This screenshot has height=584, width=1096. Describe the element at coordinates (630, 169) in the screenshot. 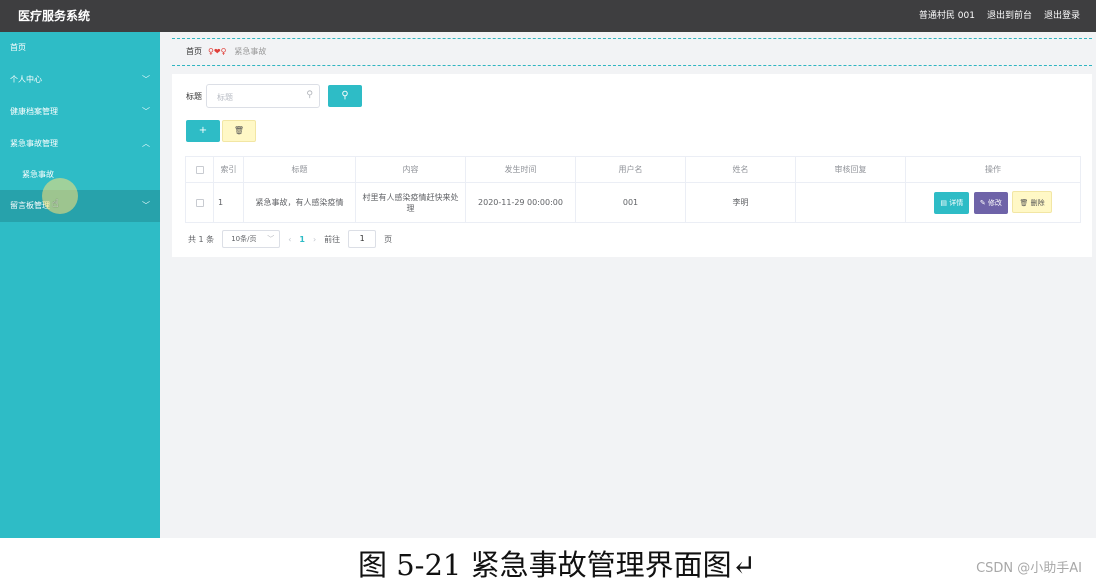

I see `column-header: 用户名` at that location.